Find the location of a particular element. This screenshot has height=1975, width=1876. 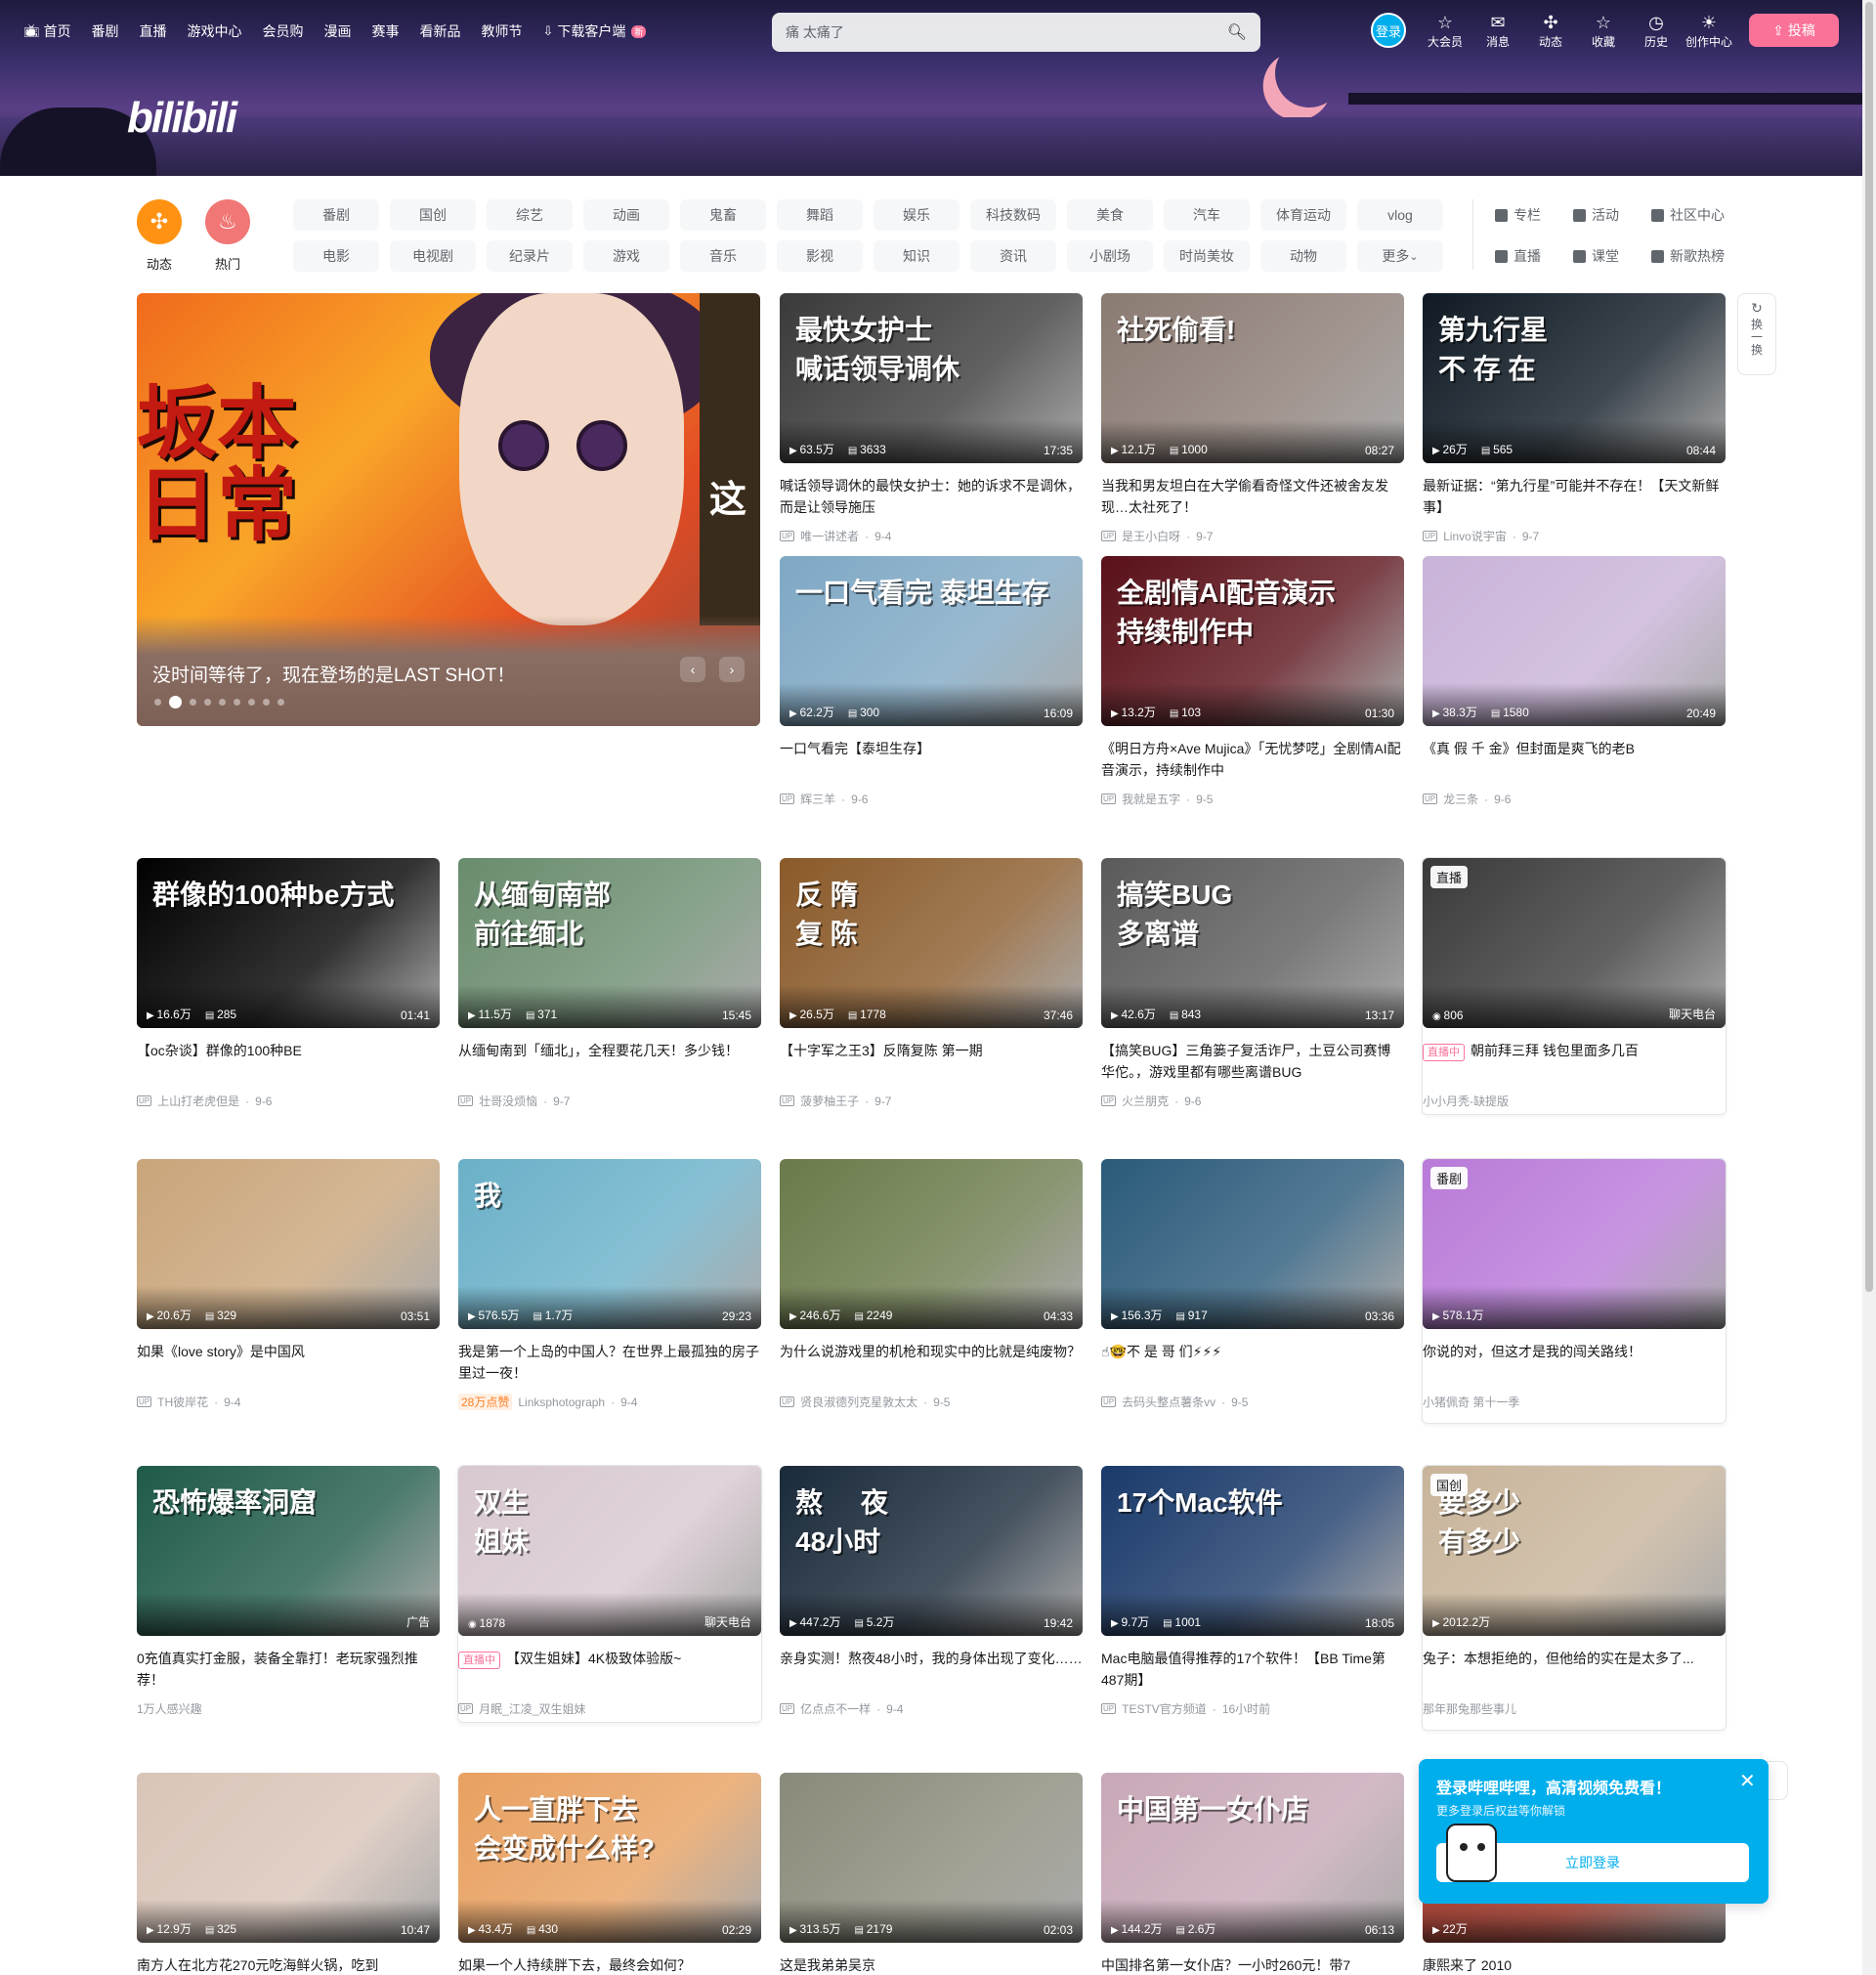

carousel-dot-active is located at coordinates (175, 702).